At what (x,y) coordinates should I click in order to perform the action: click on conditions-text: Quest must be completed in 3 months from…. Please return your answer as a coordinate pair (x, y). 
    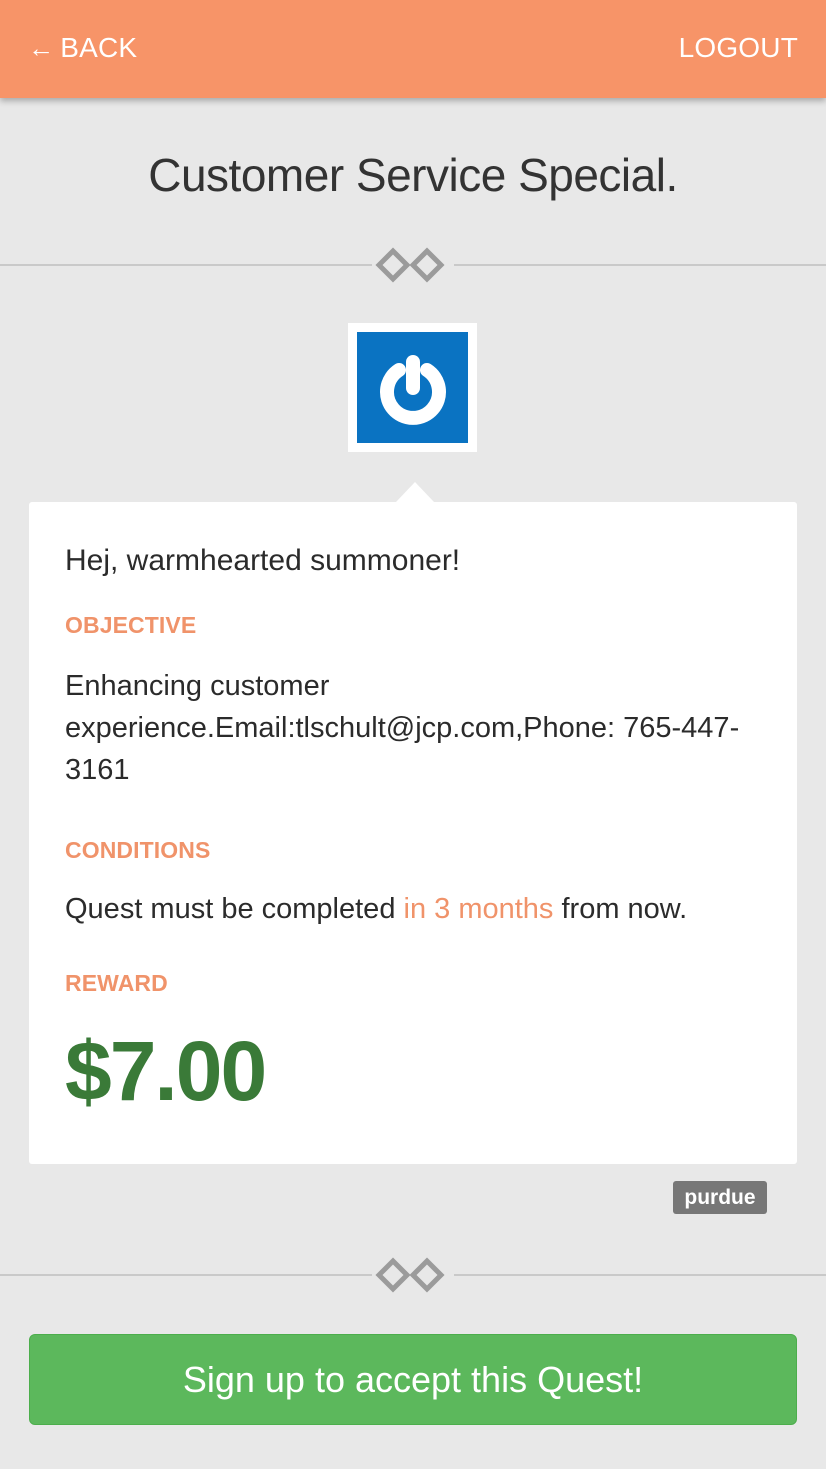
    Looking at the image, I should click on (413, 909).